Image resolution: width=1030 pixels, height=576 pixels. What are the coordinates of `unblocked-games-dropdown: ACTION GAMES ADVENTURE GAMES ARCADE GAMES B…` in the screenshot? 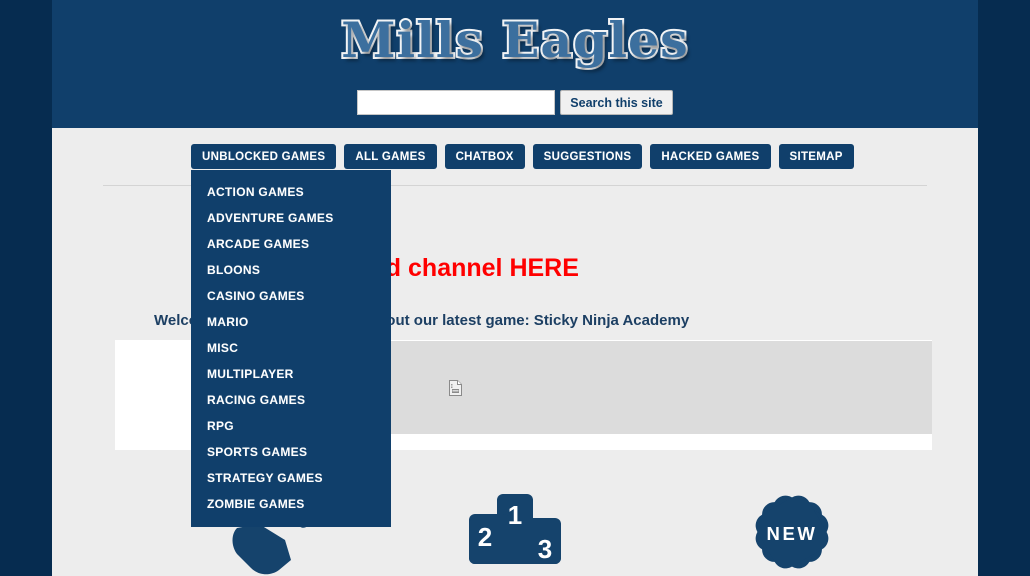 It's located at (291, 348).